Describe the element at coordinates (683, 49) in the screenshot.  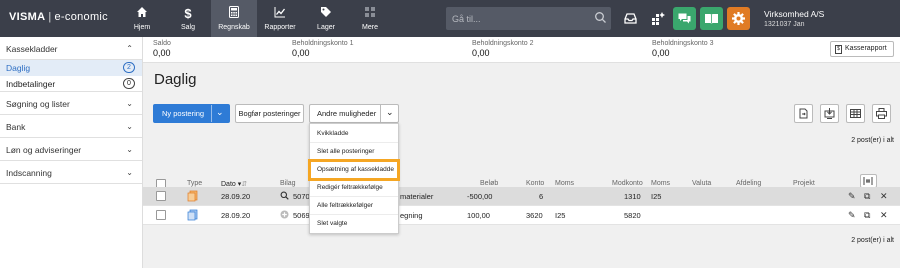
I see `balance-konto-3: Beholdningskonto 3 0,00` at that location.